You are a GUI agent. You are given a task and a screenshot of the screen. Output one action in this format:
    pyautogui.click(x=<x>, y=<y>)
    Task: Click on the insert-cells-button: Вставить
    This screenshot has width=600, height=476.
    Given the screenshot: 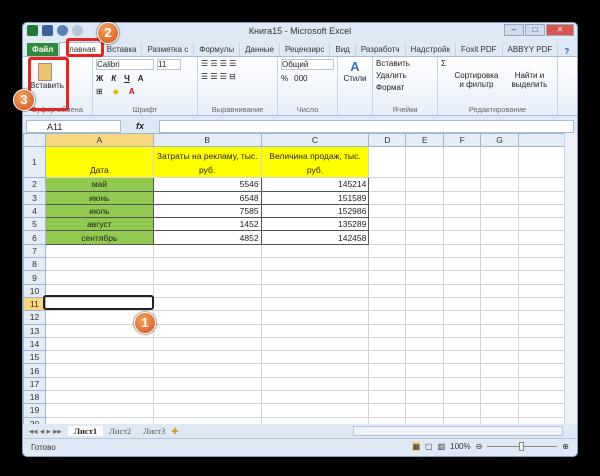 What is the action you would take?
    pyautogui.click(x=405, y=63)
    